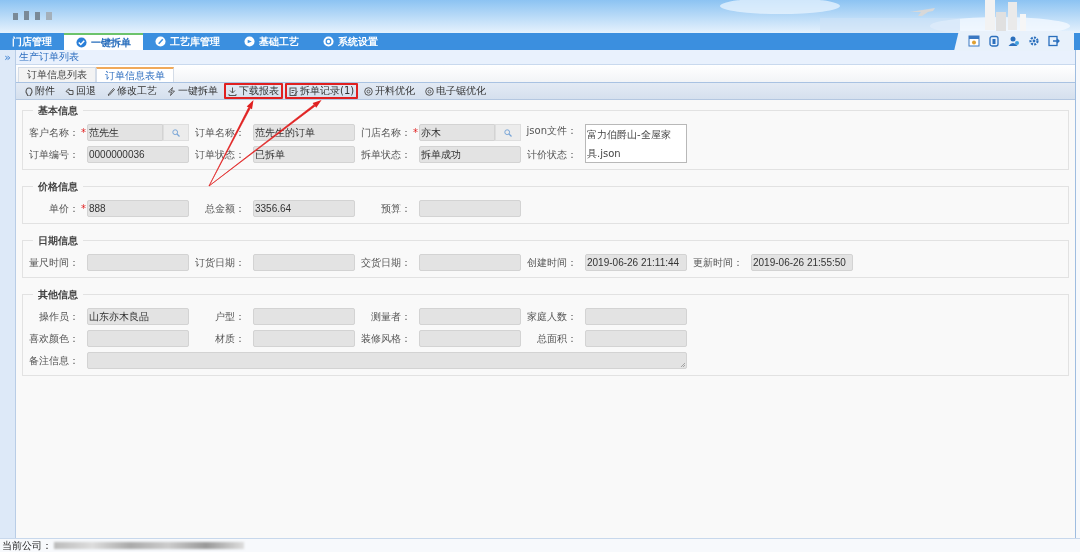  What do you see at coordinates (58, 241) in the screenshot?
I see `section-title: 日期信息` at bounding box center [58, 241].